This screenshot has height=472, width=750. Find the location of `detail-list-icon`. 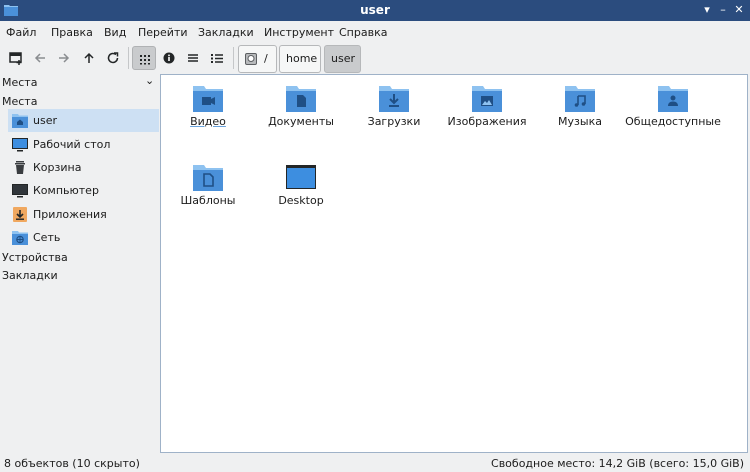

detail-list-icon is located at coordinates (217, 58).